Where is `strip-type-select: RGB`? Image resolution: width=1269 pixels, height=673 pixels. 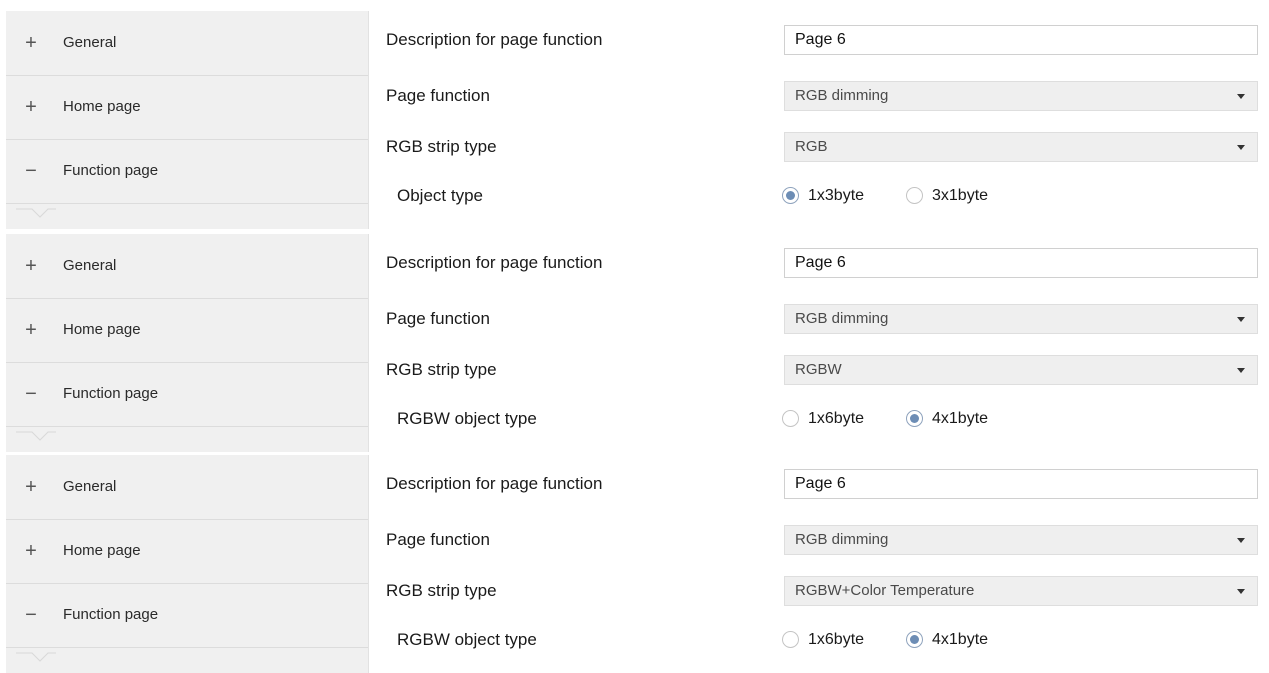
strip-type-select: RGB is located at coordinates (1021, 147).